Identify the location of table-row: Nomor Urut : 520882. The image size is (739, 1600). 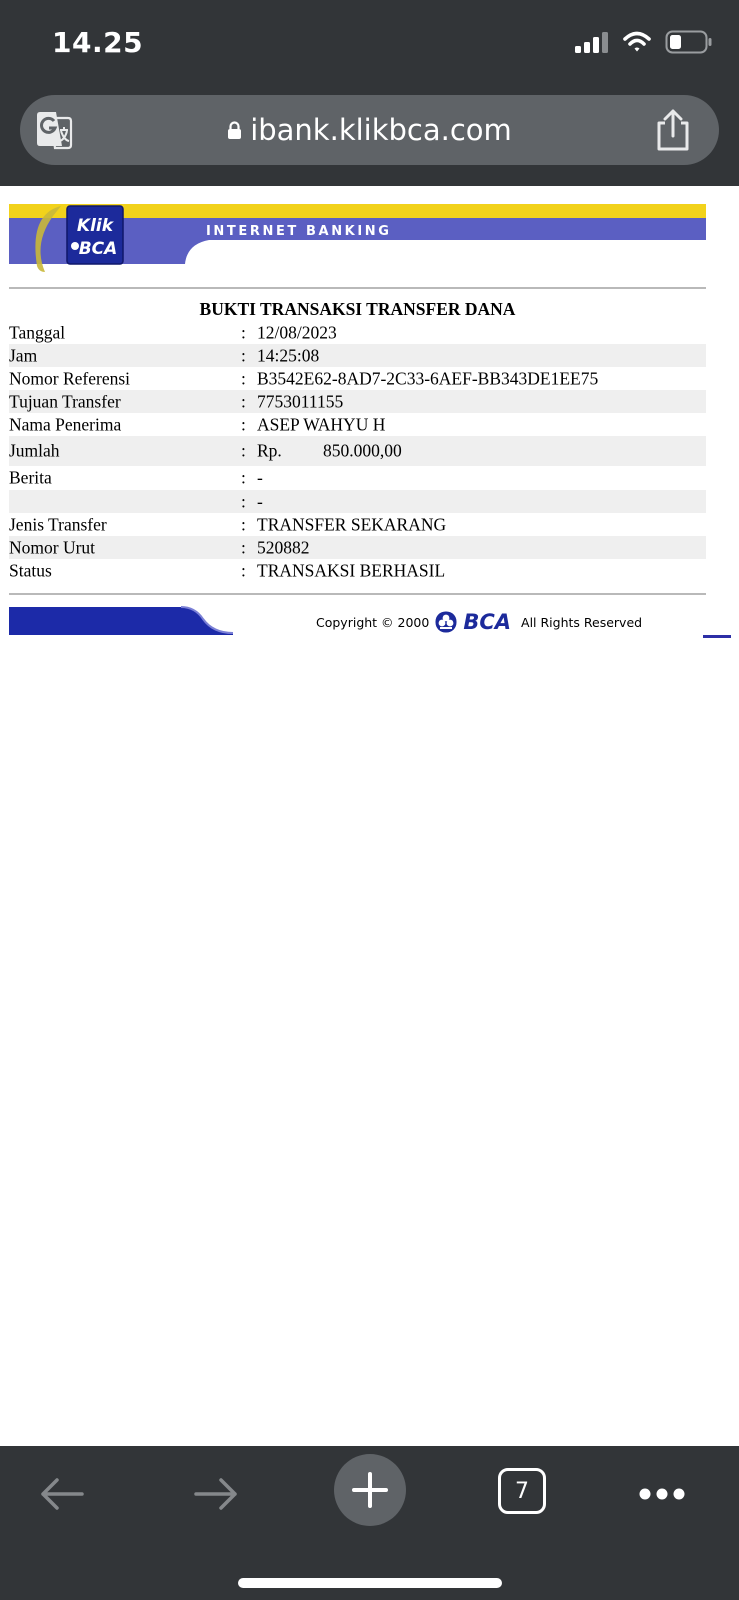
(357, 547).